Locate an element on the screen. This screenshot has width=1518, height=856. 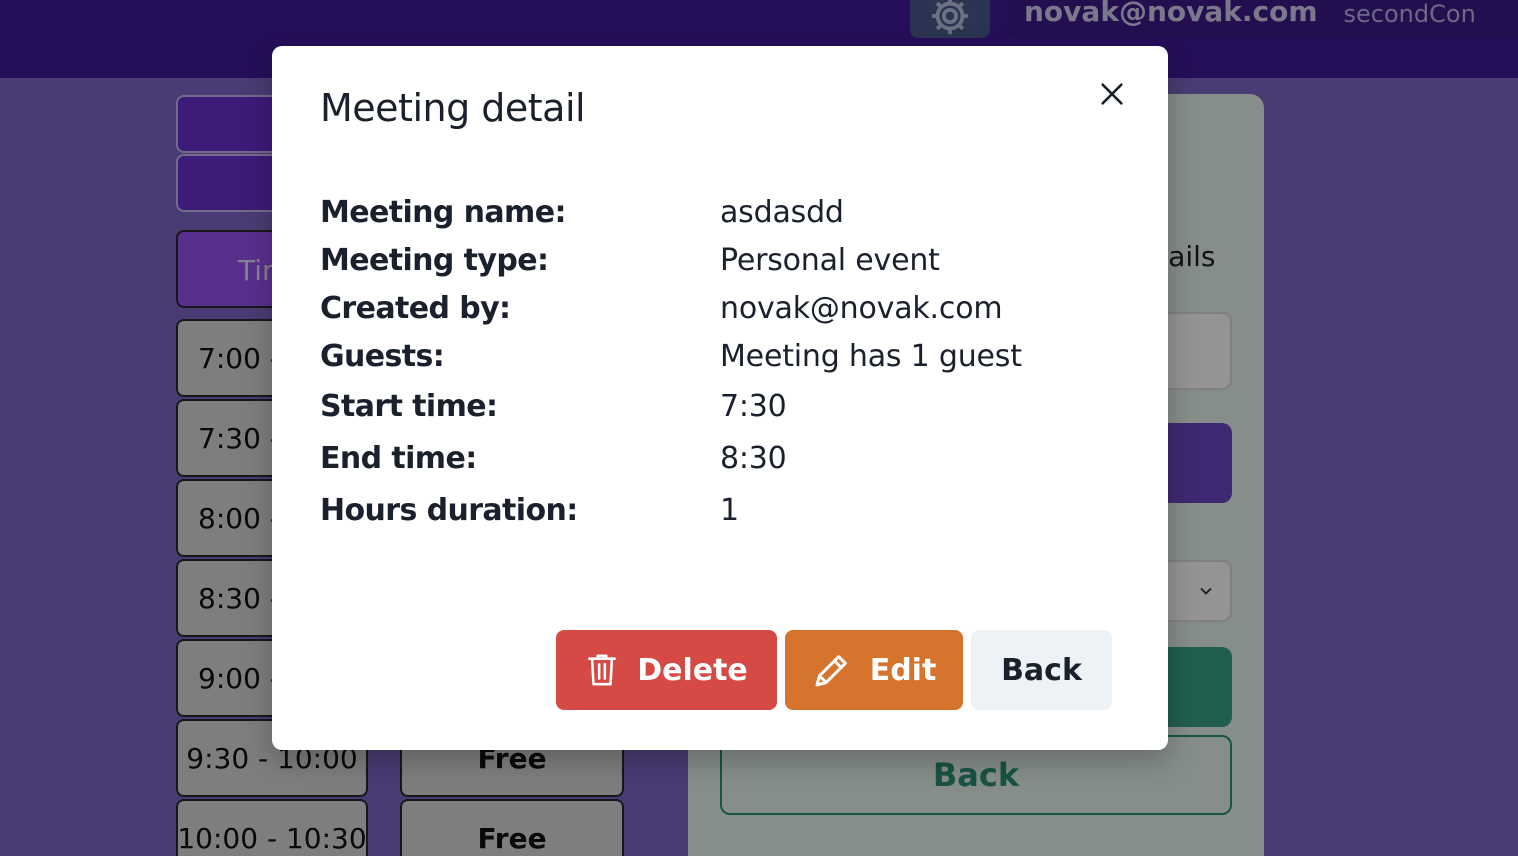
detail-value: 7:30 is located at coordinates (753, 406).